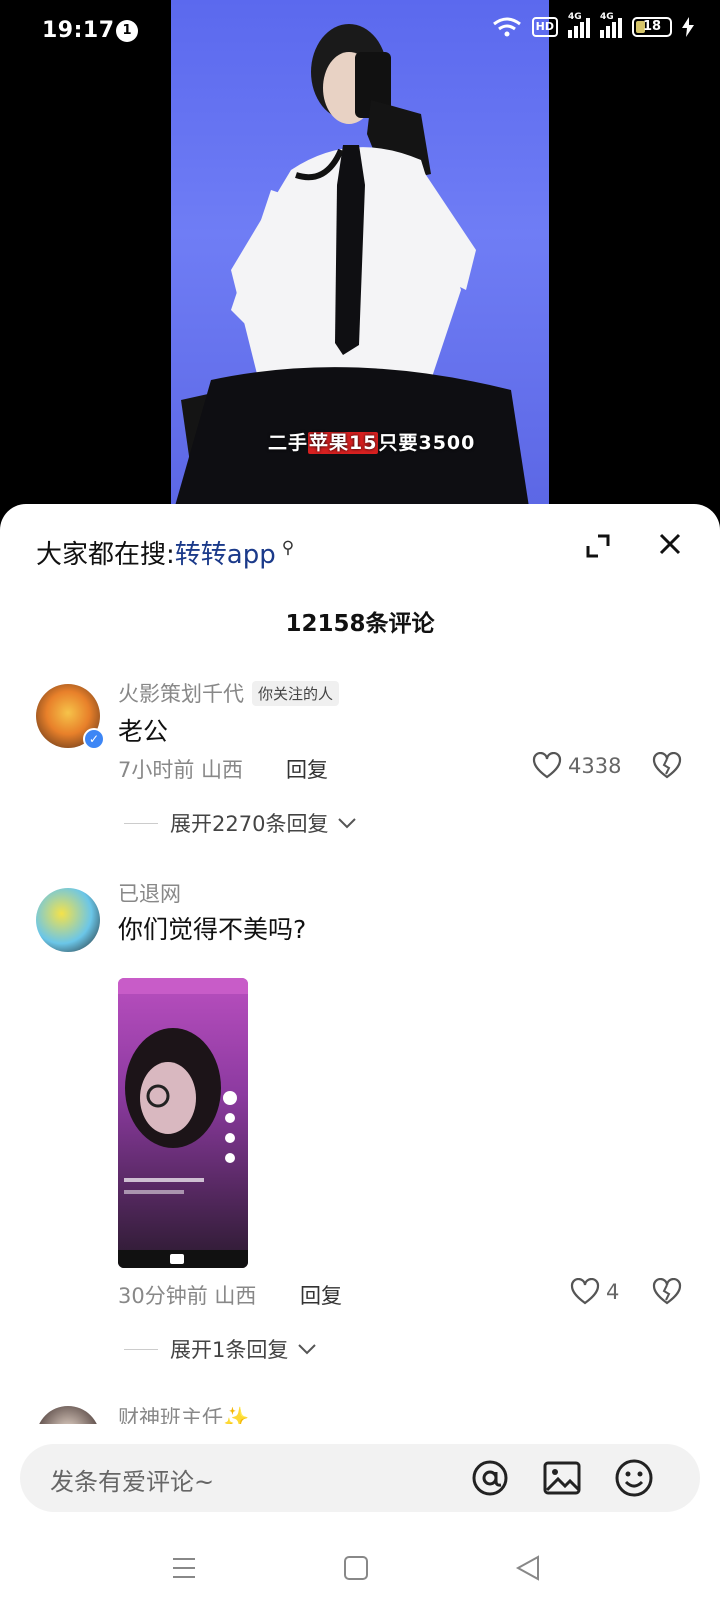 Image resolution: width=720 pixels, height=1612 pixels. What do you see at coordinates (149, 893) in the screenshot?
I see `comment-username: 已退网` at bounding box center [149, 893].